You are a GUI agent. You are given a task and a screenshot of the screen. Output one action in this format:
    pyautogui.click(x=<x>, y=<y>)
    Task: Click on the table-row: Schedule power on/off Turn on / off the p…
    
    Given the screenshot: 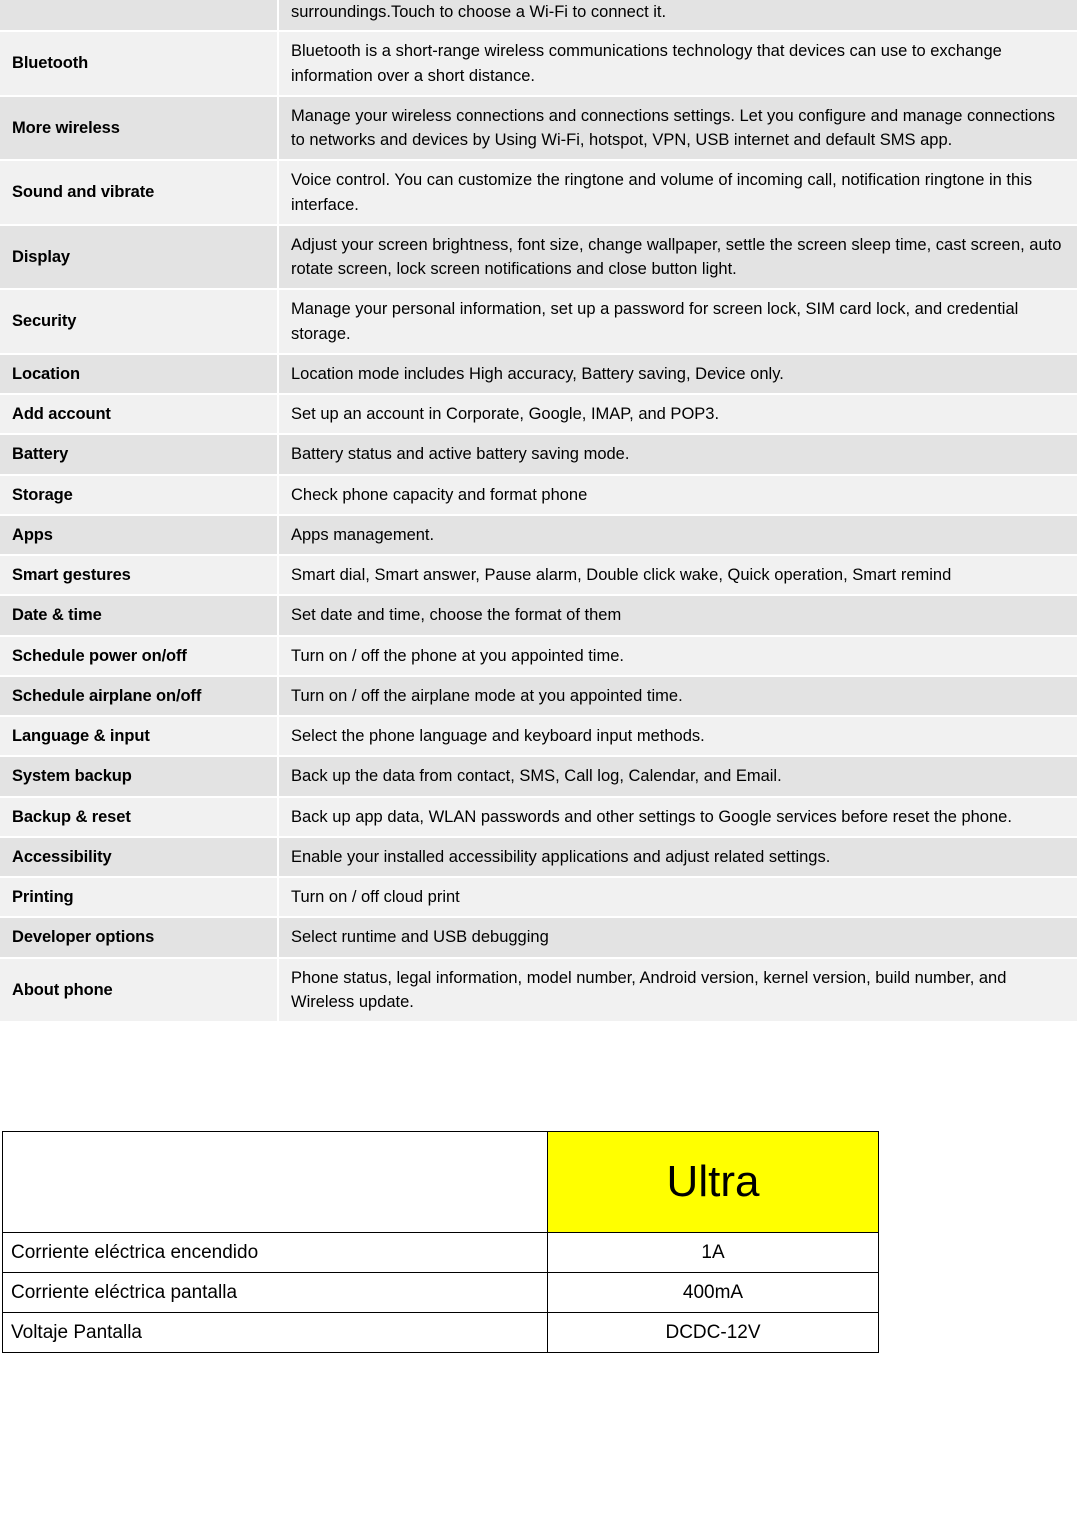 What is the action you would take?
    pyautogui.click(x=538, y=655)
    